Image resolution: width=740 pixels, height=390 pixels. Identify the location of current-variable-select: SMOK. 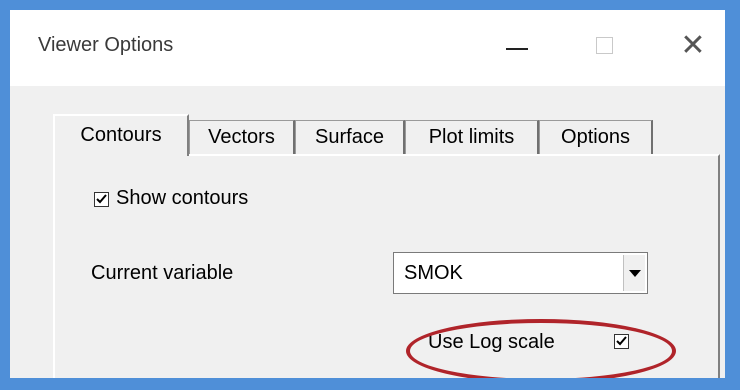
(520, 273).